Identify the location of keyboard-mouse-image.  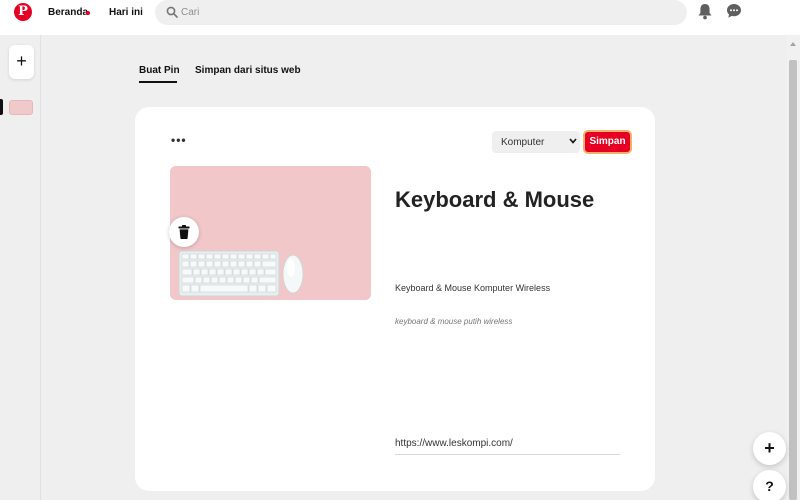
(270, 233).